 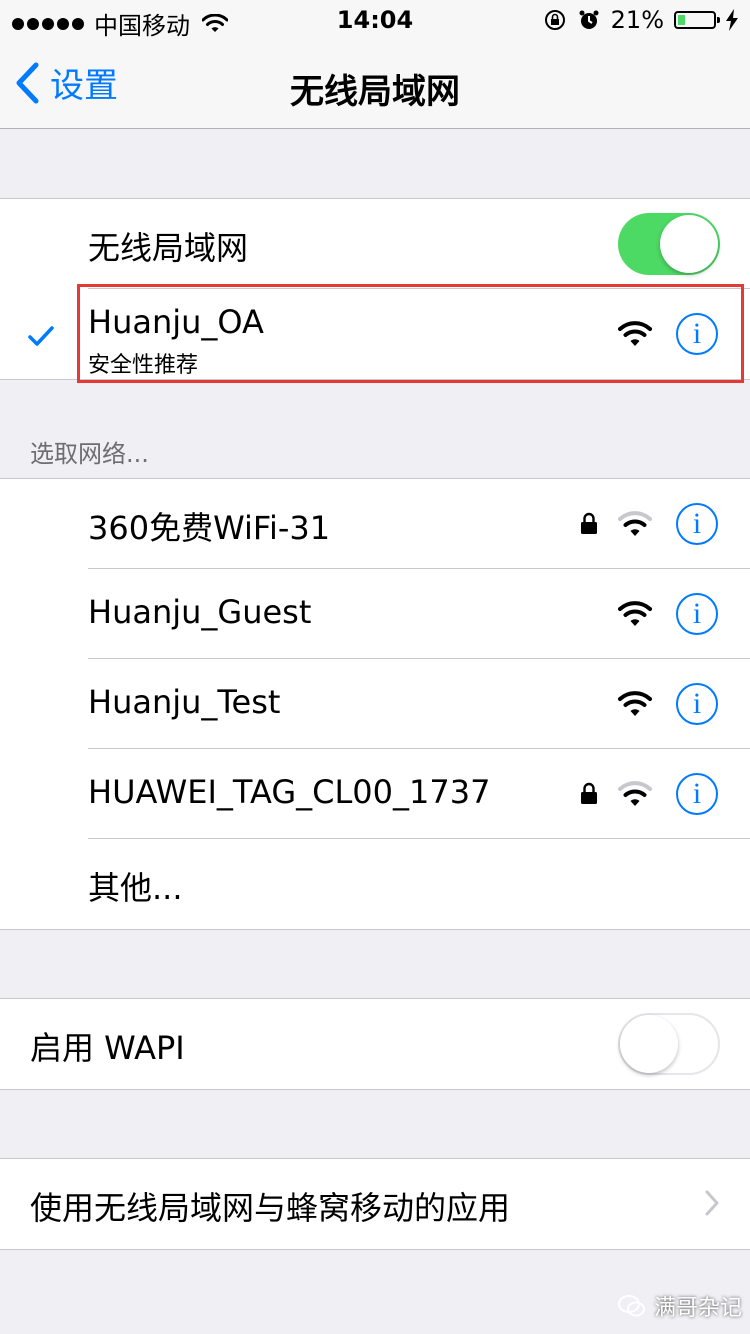 What do you see at coordinates (631, 1306) in the screenshot?
I see `wechat-icon` at bounding box center [631, 1306].